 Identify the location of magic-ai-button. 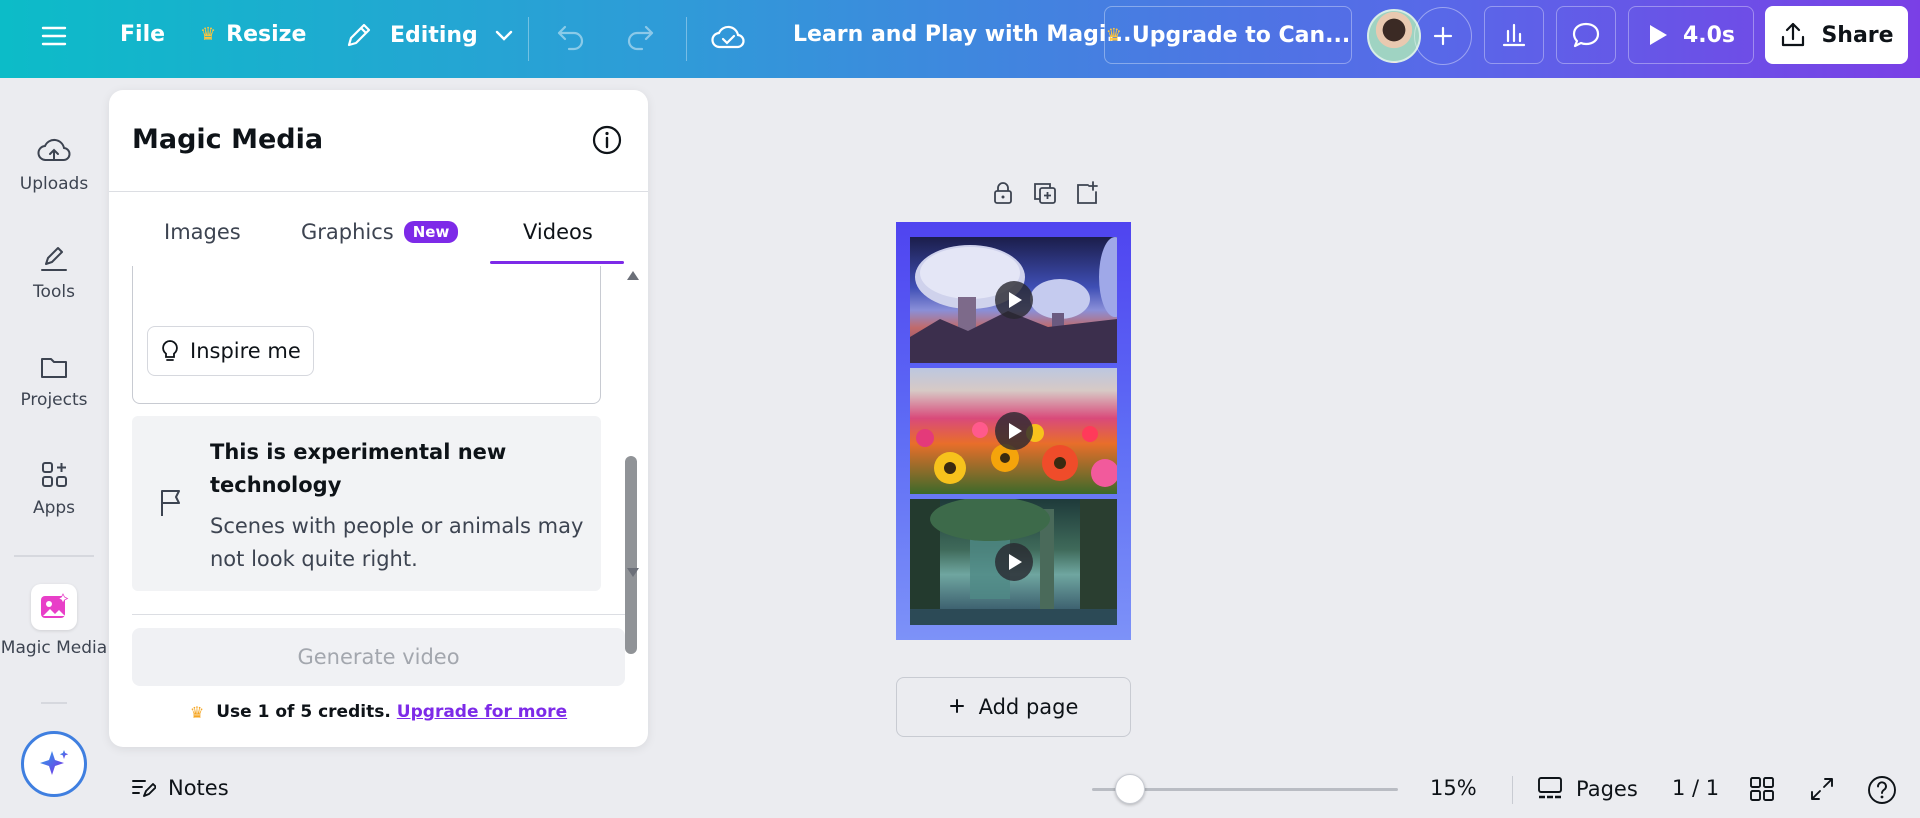
(54, 764).